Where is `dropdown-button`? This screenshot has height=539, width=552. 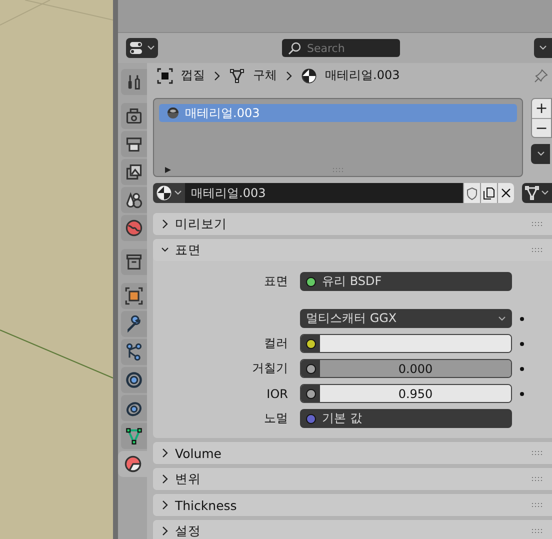
dropdown-button is located at coordinates (543, 48).